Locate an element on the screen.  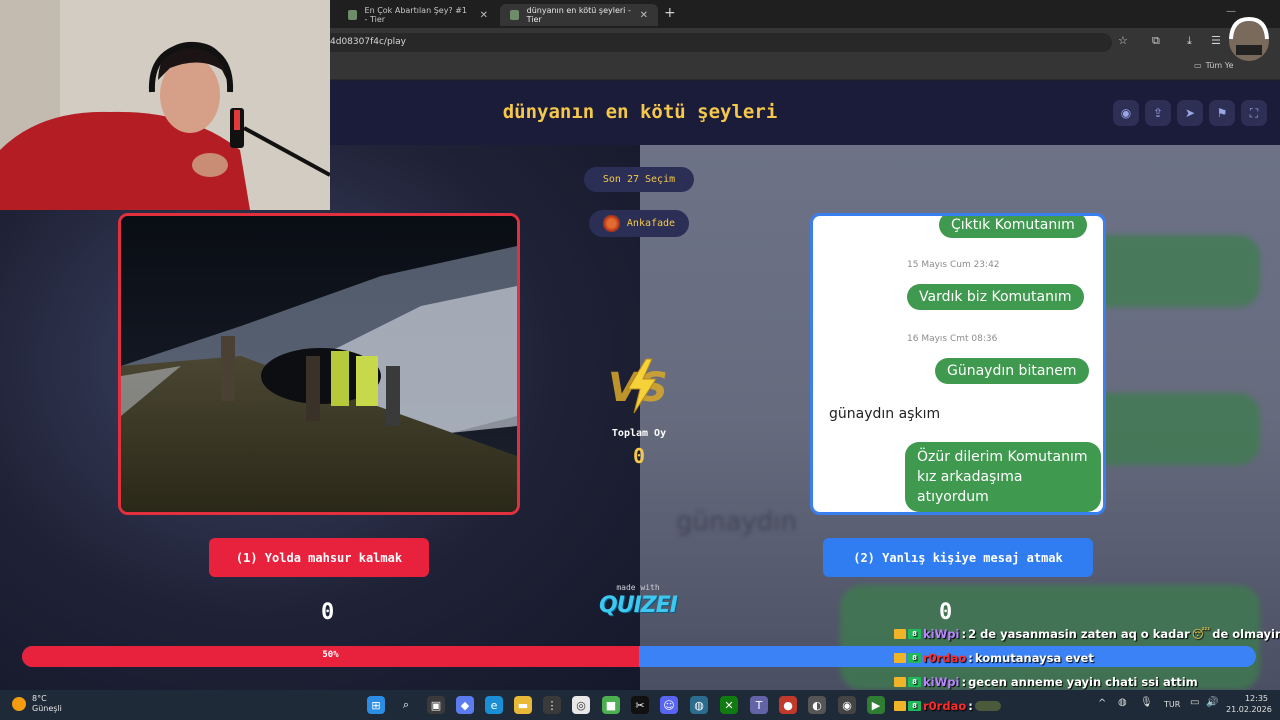
recorder-icon: ● is located at coordinates (788, 705).